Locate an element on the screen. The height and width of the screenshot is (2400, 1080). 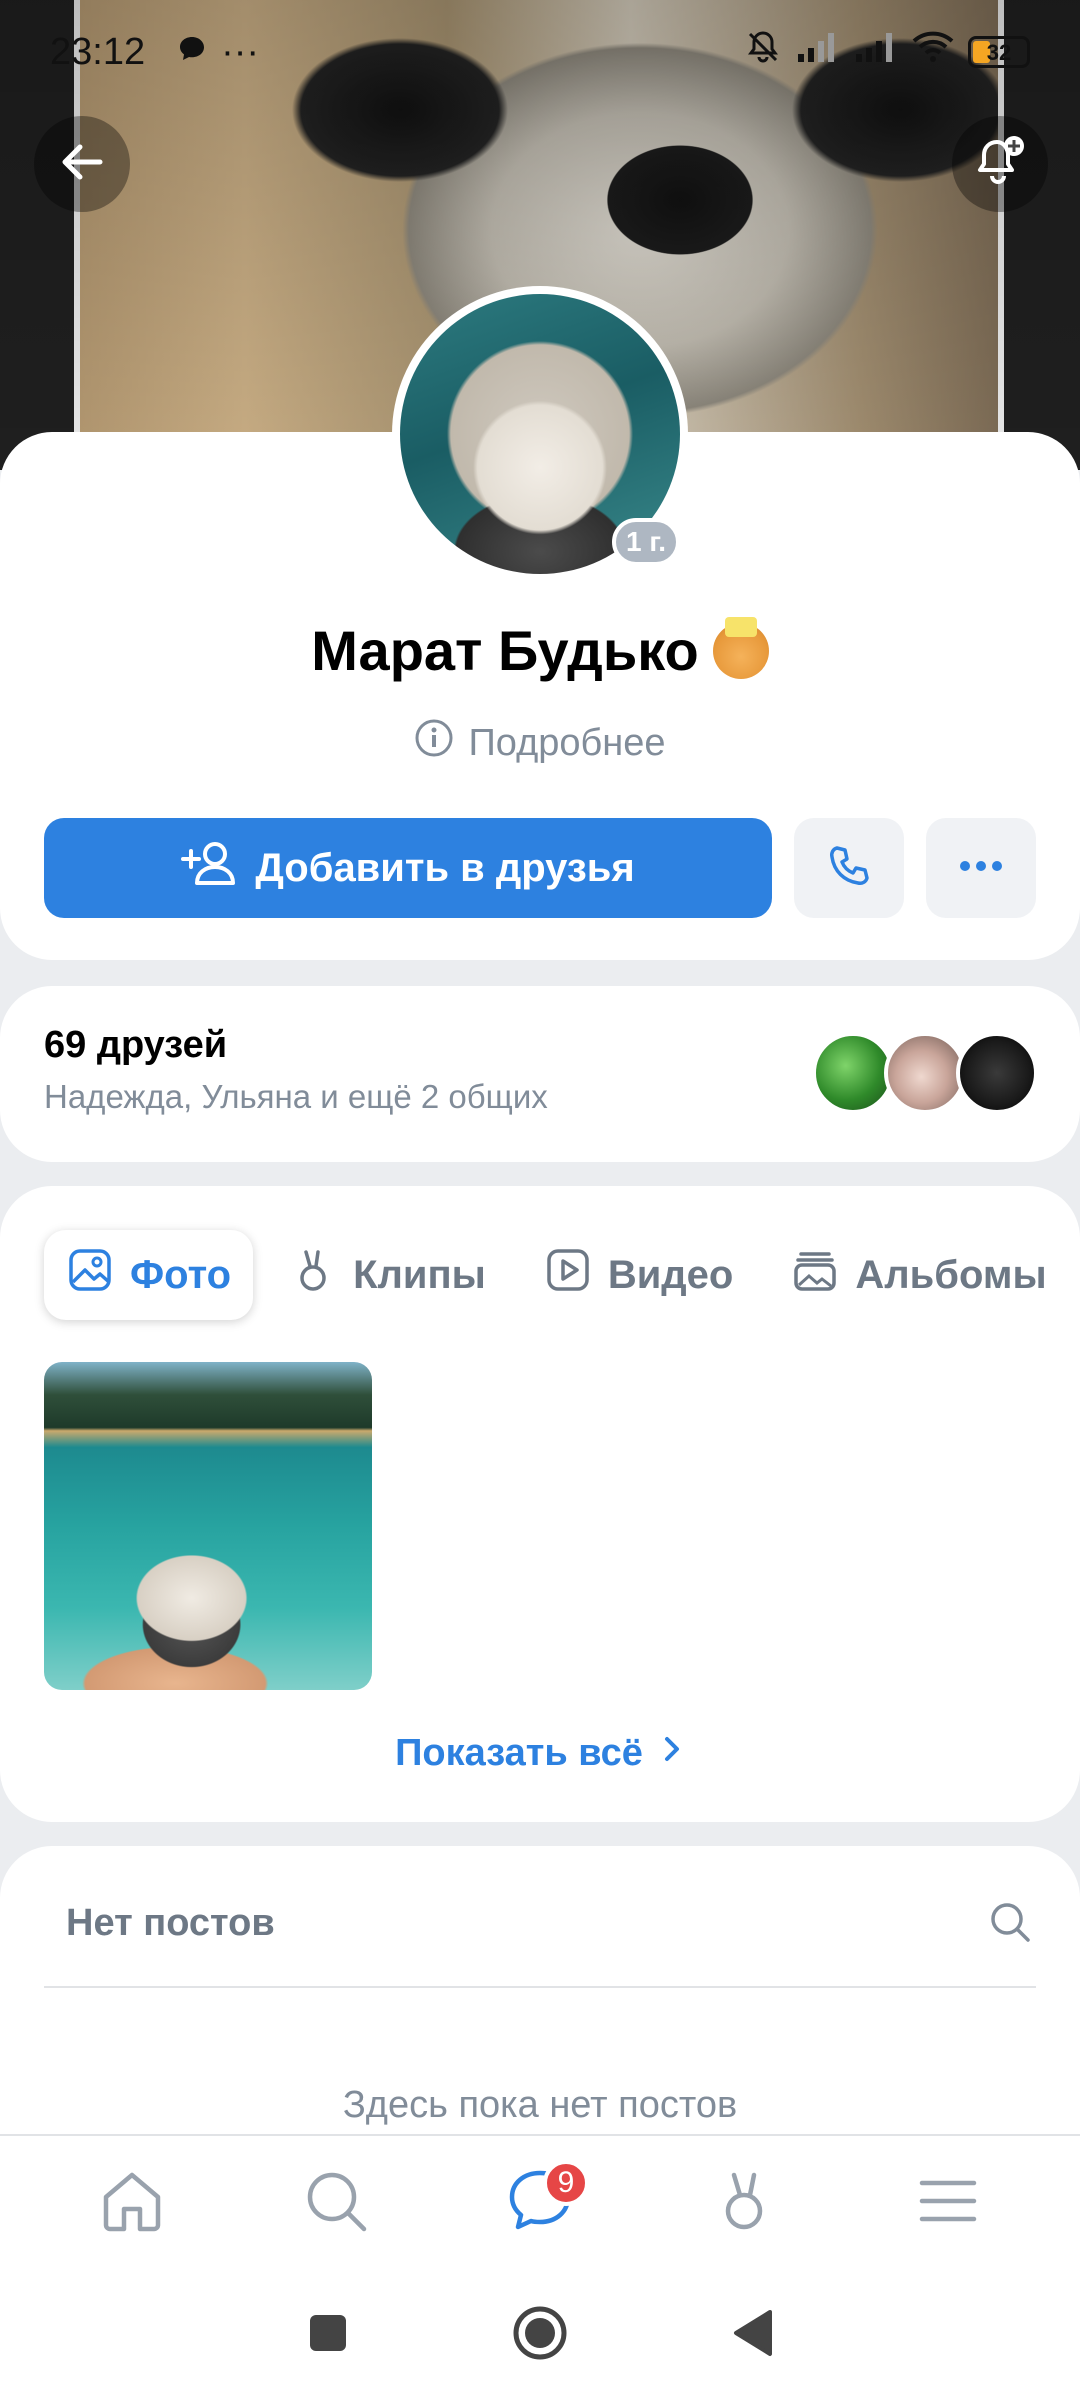
tab-home is located at coordinates (132, 2203).